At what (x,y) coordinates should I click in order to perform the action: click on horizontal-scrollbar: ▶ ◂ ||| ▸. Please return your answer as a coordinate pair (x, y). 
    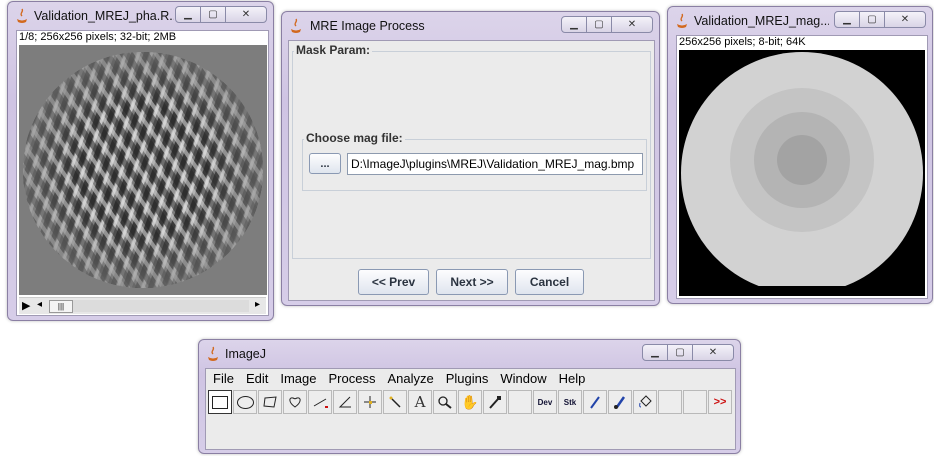
    Looking at the image, I should click on (142, 305).